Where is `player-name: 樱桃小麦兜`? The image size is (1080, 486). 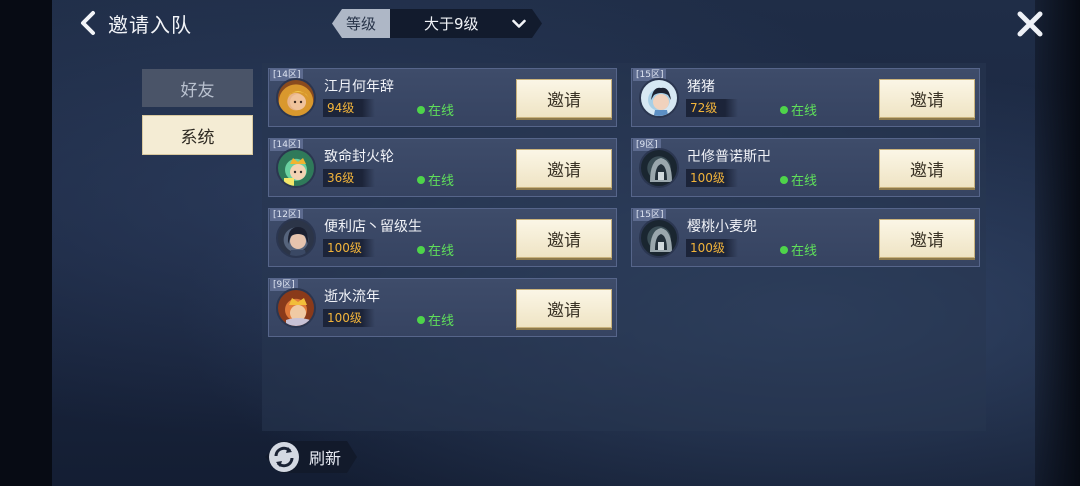
player-name: 樱桃小麦兜 is located at coordinates (722, 227).